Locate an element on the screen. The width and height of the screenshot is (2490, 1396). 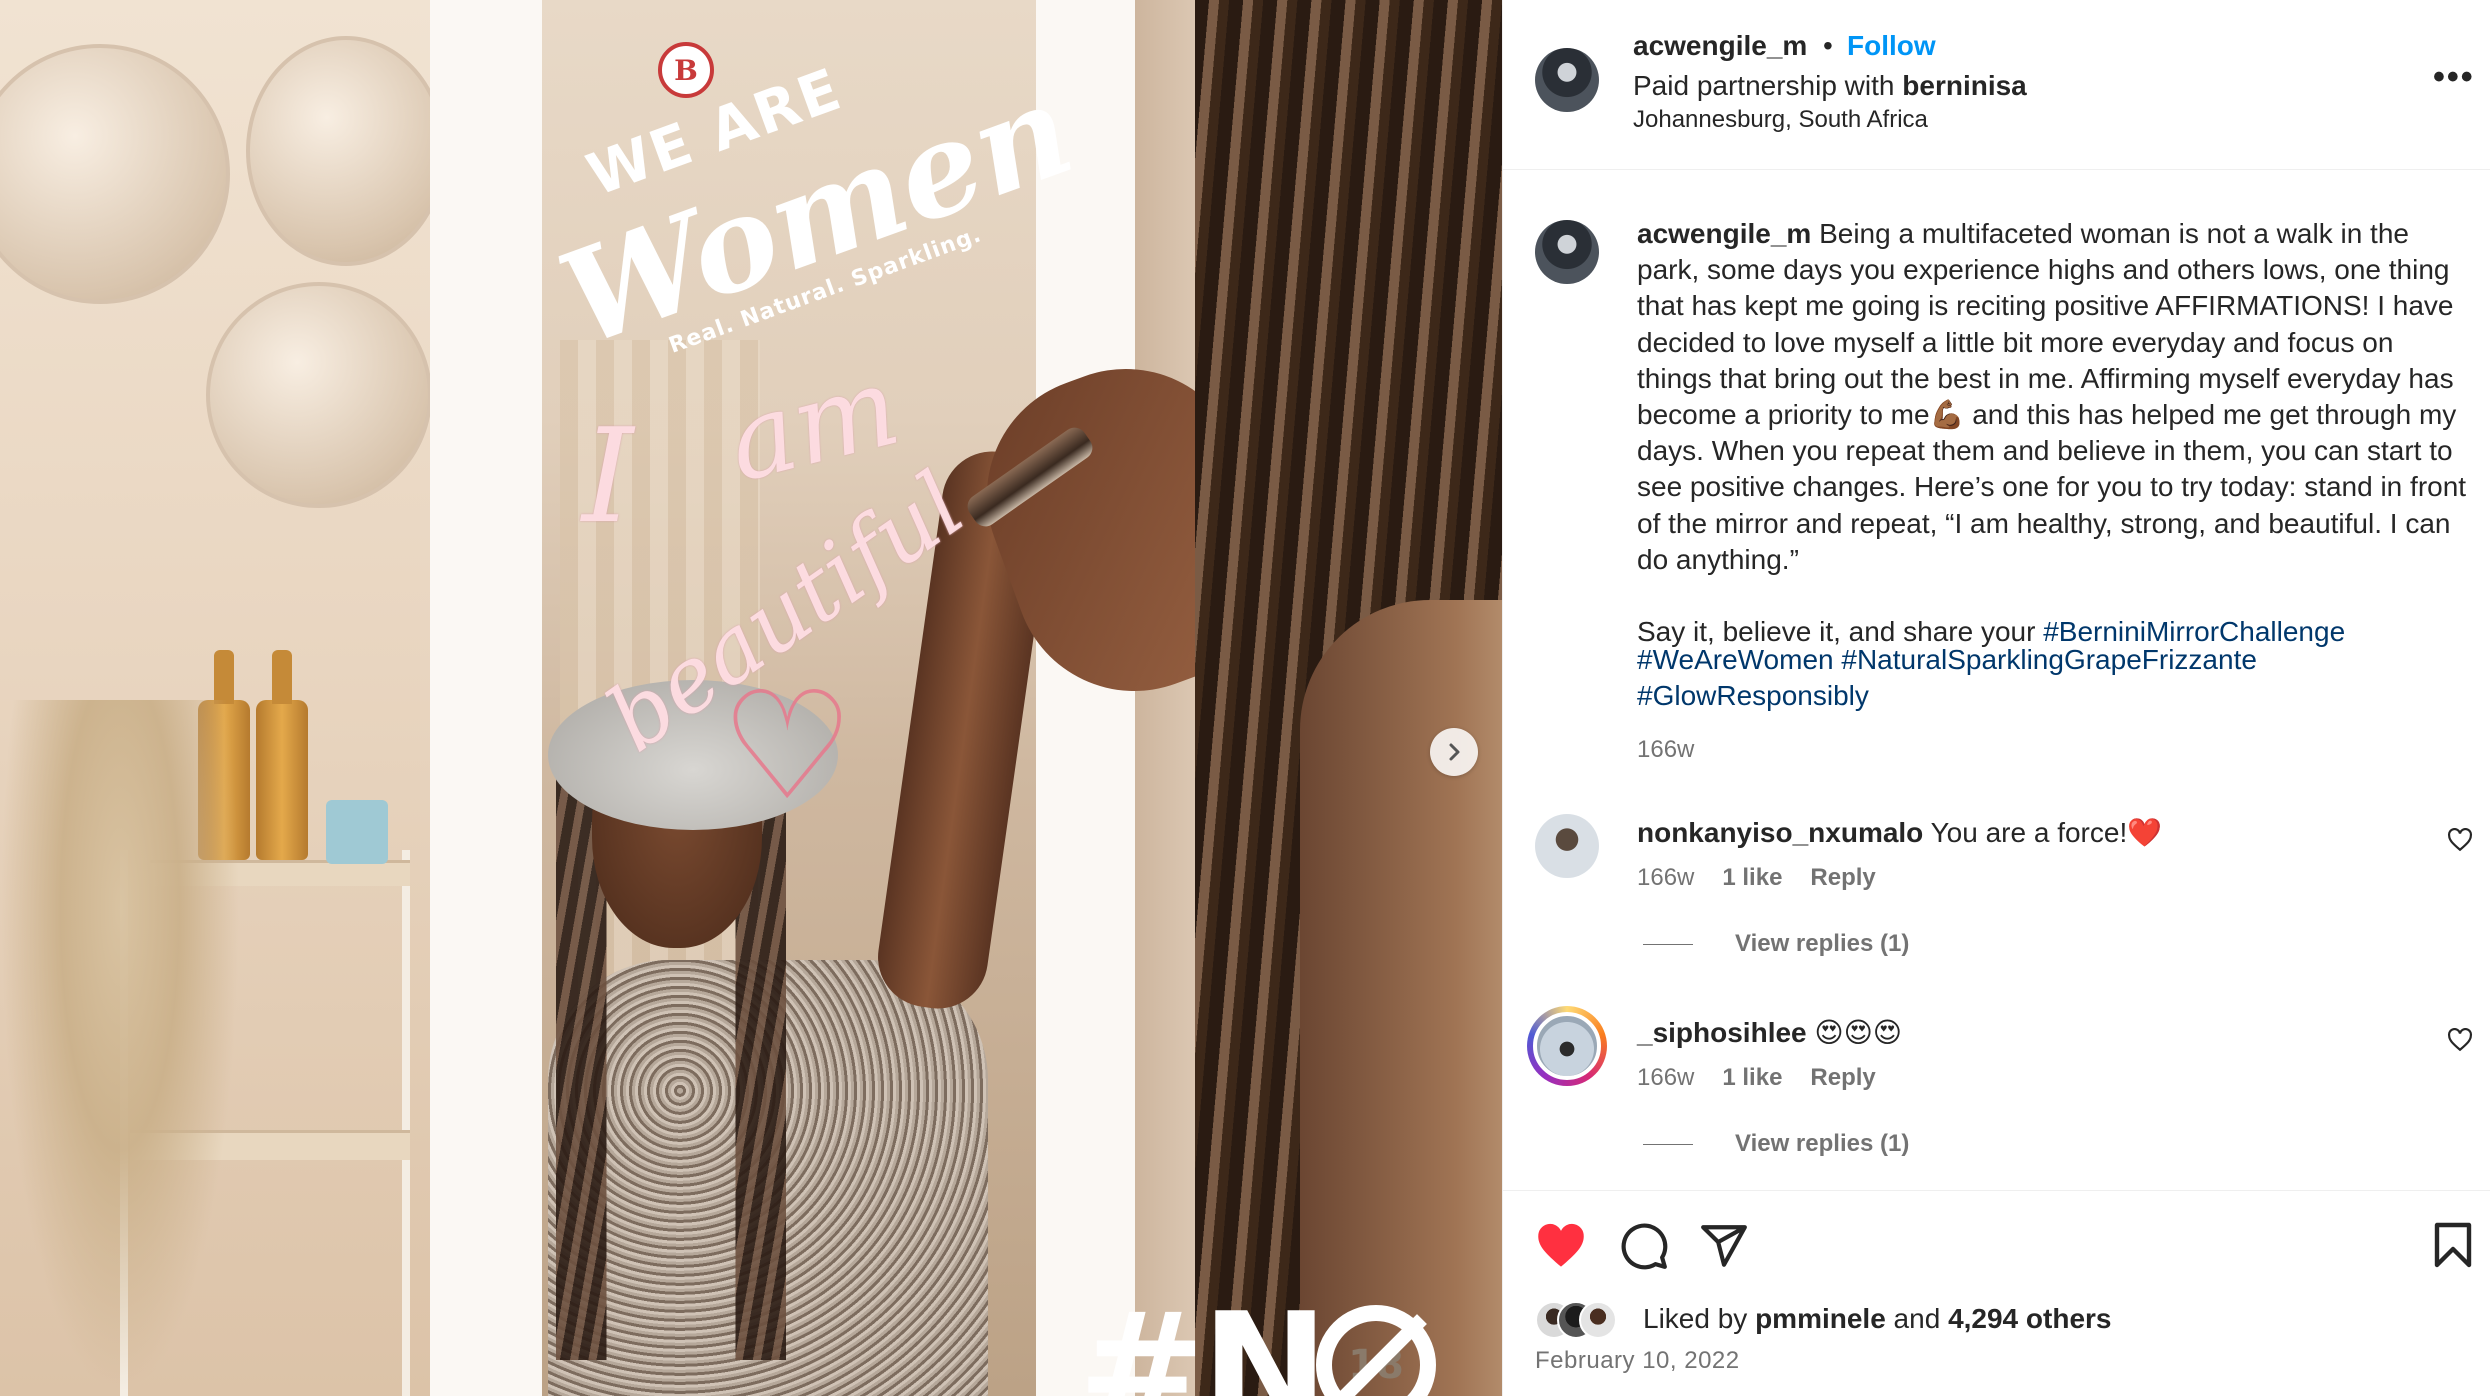
pampas-grass is located at coordinates (120, 1048).